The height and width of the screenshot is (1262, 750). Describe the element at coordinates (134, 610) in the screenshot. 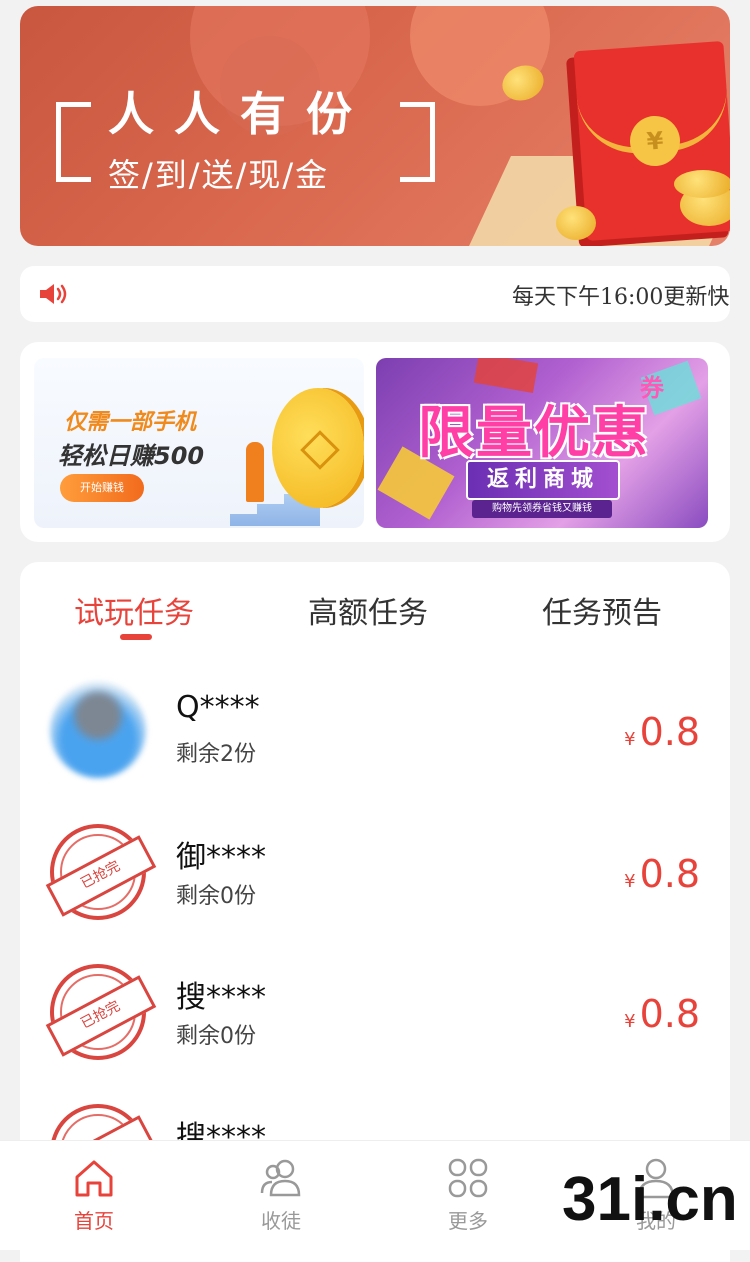

I see `tab-trial-tasks: 试玩任务` at that location.